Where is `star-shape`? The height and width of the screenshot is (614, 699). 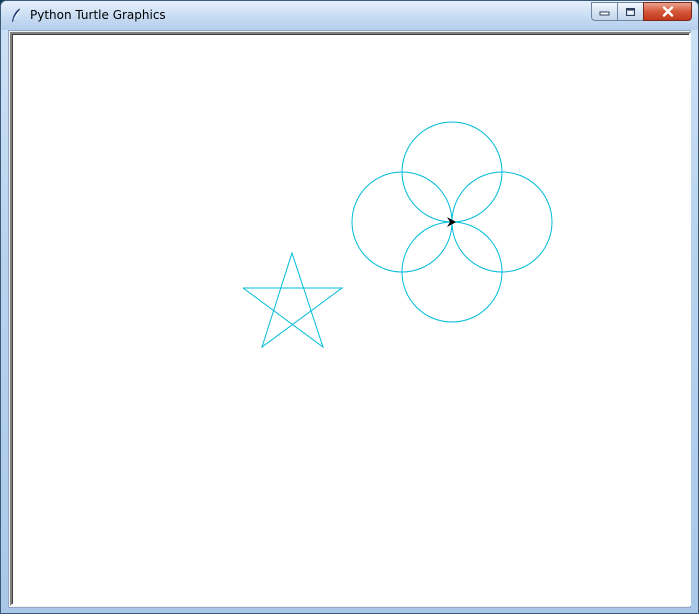
star-shape is located at coordinates (293, 300).